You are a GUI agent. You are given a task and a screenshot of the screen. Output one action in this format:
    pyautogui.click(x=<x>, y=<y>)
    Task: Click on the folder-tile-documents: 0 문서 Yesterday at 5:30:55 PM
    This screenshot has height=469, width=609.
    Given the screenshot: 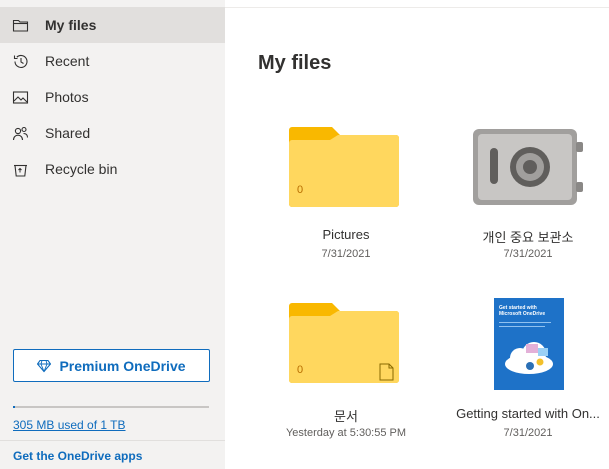 What is the action you would take?
    pyautogui.click(x=346, y=370)
    